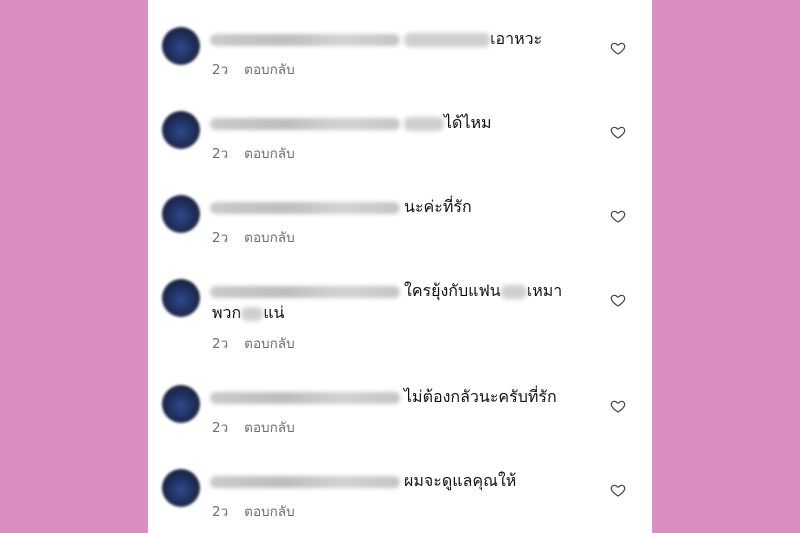  I want to click on comment-text: ไม่ต้องกลัวนะครับที่รัก, so click(480, 396).